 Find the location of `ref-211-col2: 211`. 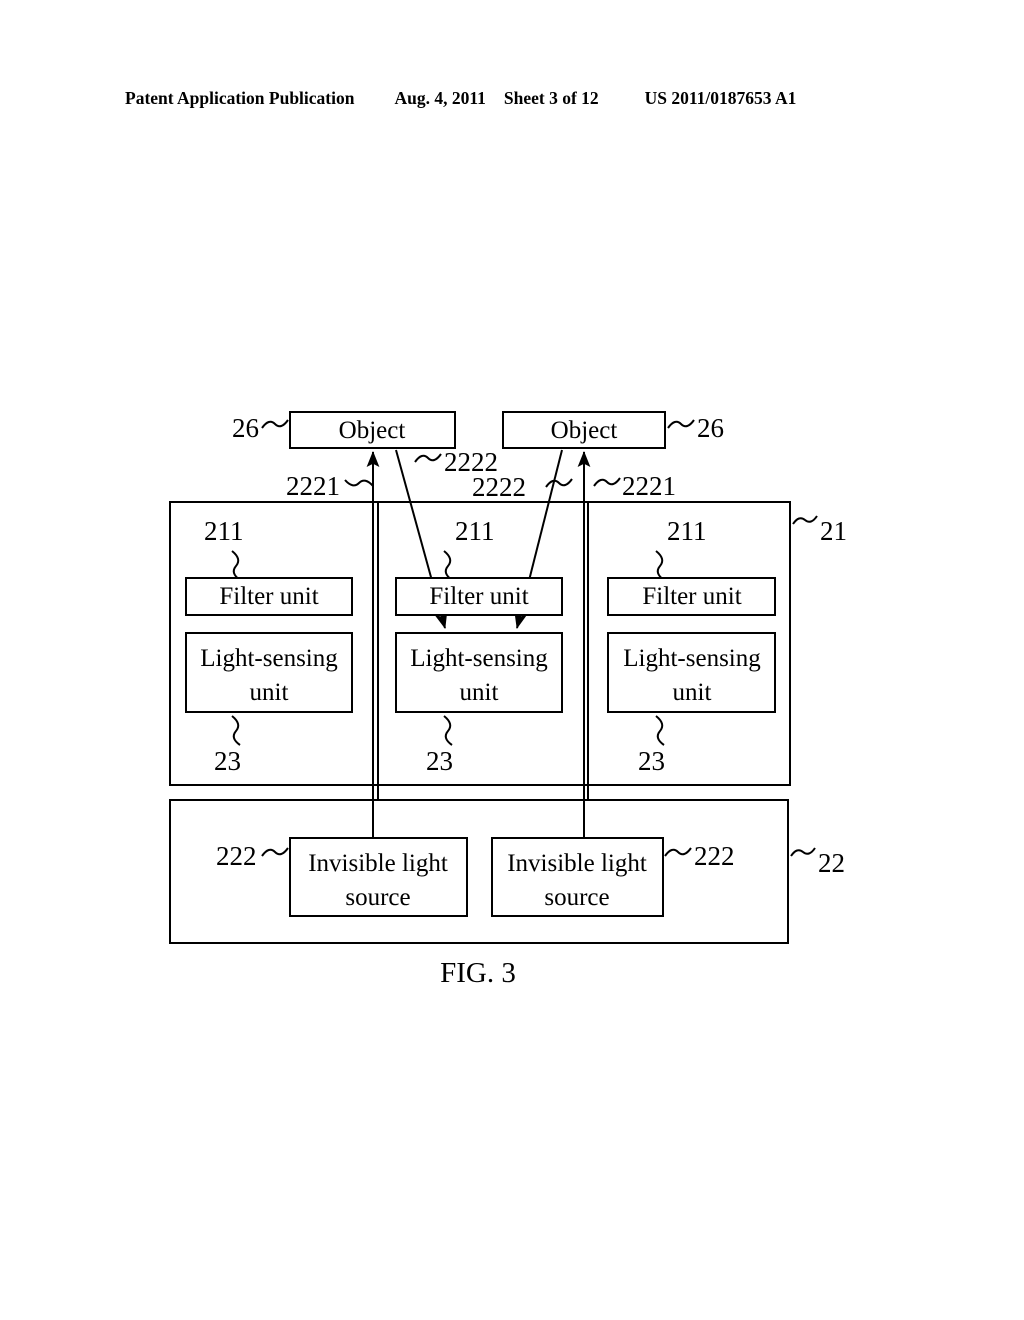

ref-211-col2: 211 is located at coordinates (475, 531).